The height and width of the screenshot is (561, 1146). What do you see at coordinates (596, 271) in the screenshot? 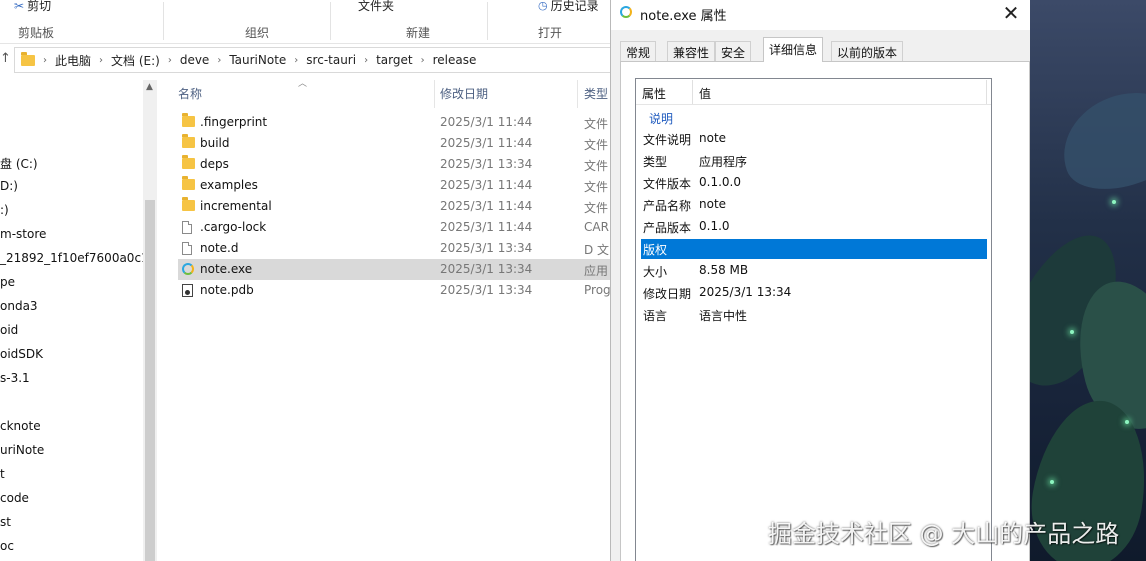
I see `file-type: 应用` at bounding box center [596, 271].